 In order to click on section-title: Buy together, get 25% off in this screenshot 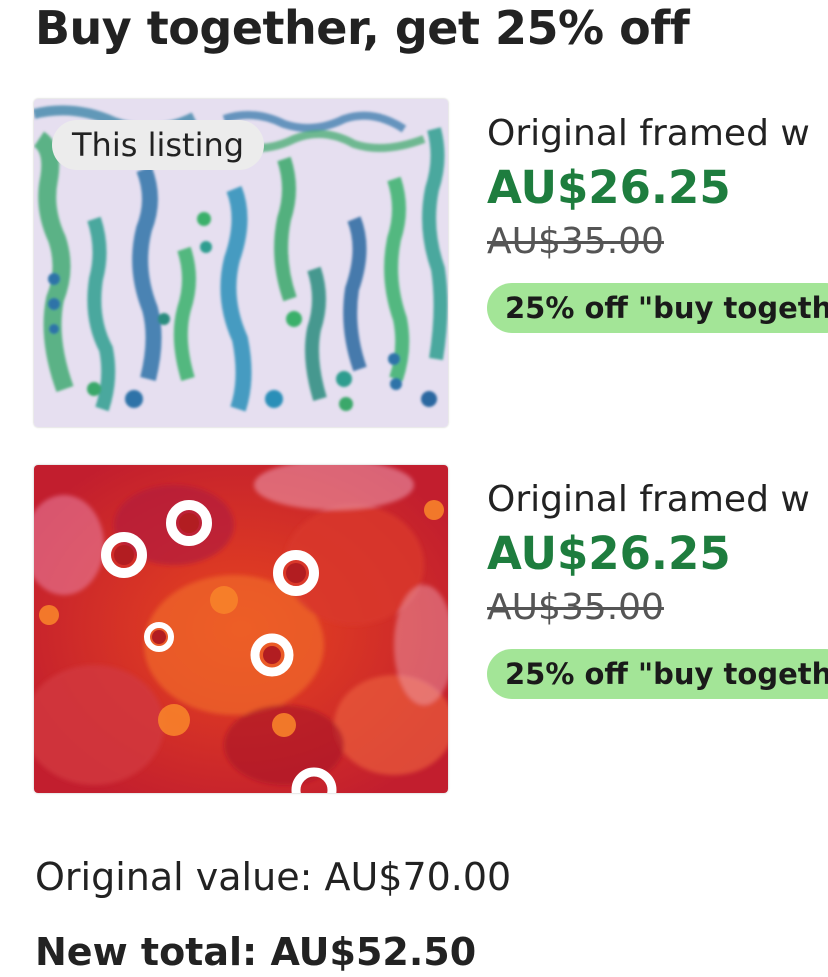, I will do `click(362, 28)`.